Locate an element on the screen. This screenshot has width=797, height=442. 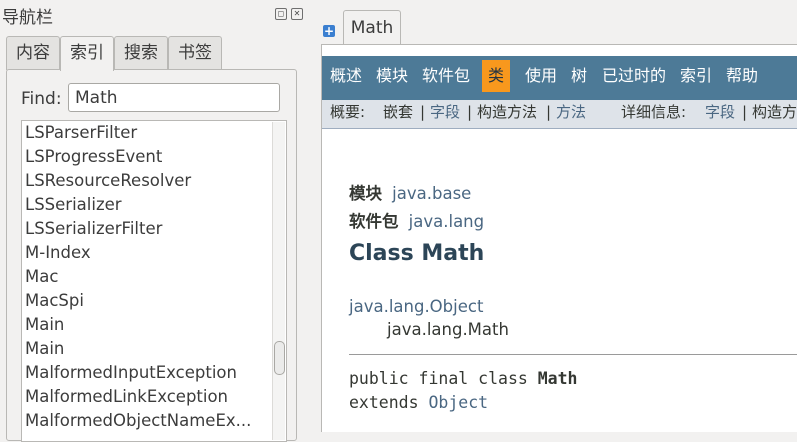
page-title: Class Math is located at coordinates (417, 253).